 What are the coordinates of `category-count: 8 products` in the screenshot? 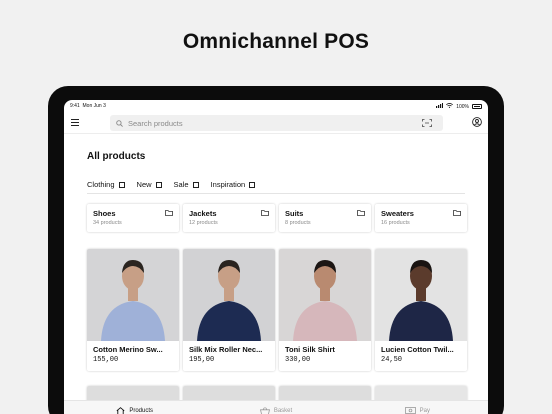 It's located at (298, 223).